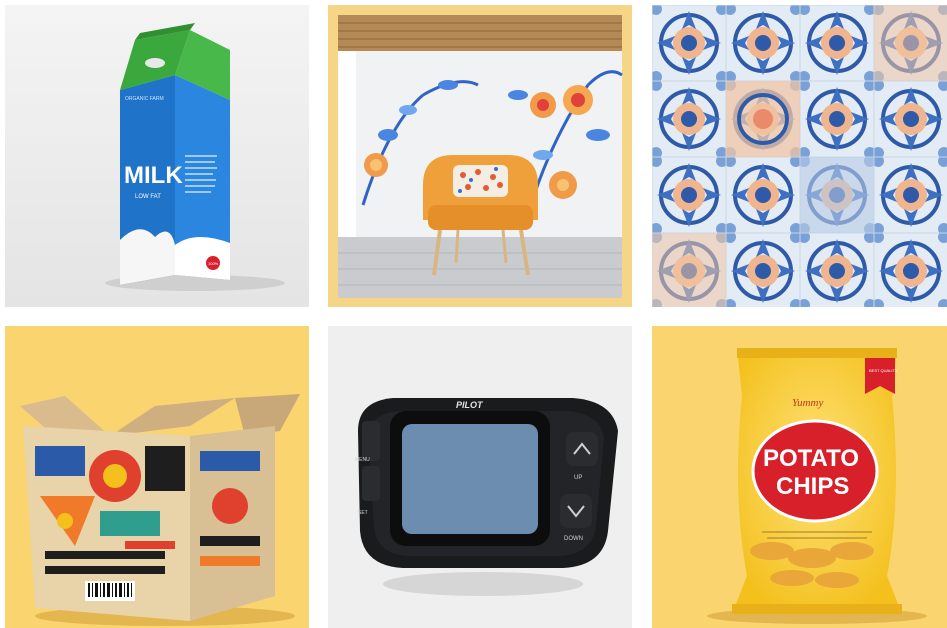  I want to click on potato-chips-image: BEST QUALITY Yummy POTATO CHIPS, so click(799, 477).